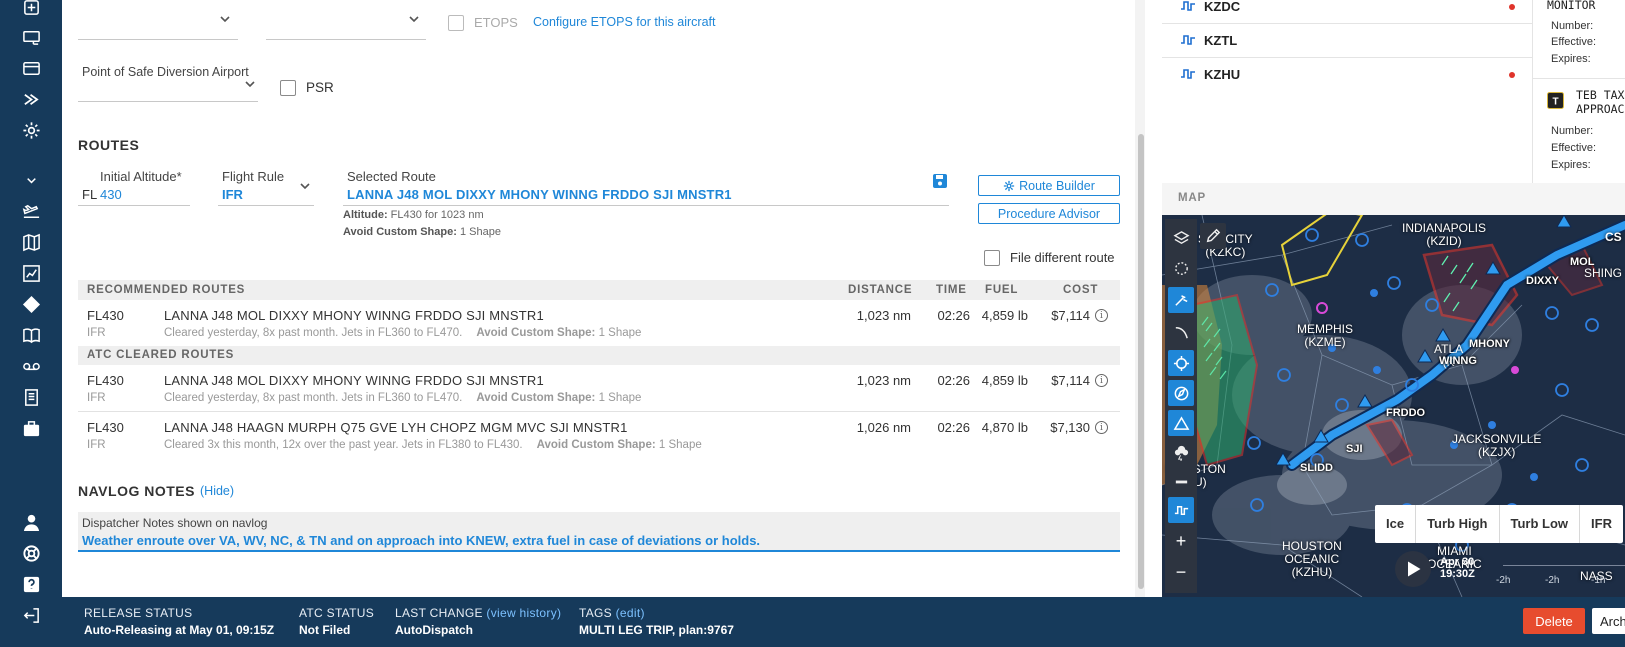 The height and width of the screenshot is (647, 1625). What do you see at coordinates (31, 335) in the screenshot?
I see `book-icon` at bounding box center [31, 335].